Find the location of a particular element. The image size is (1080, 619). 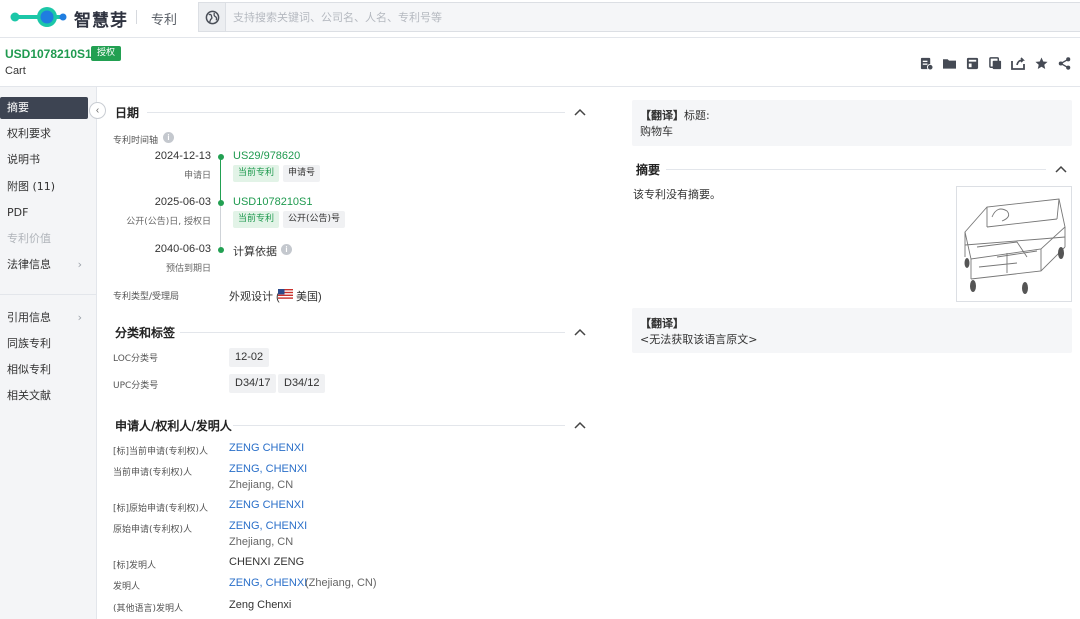

country-value: 美国) is located at coordinates (309, 297).